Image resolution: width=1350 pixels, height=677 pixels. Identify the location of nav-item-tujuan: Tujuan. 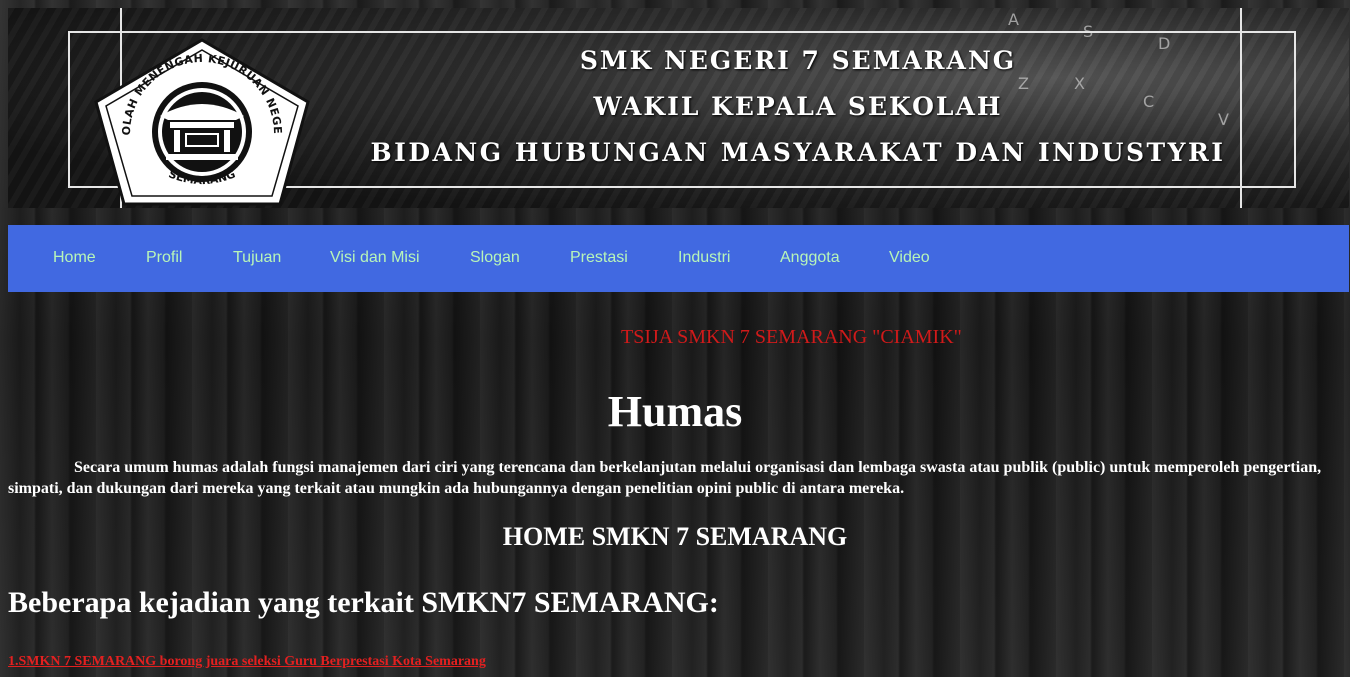
(257, 258).